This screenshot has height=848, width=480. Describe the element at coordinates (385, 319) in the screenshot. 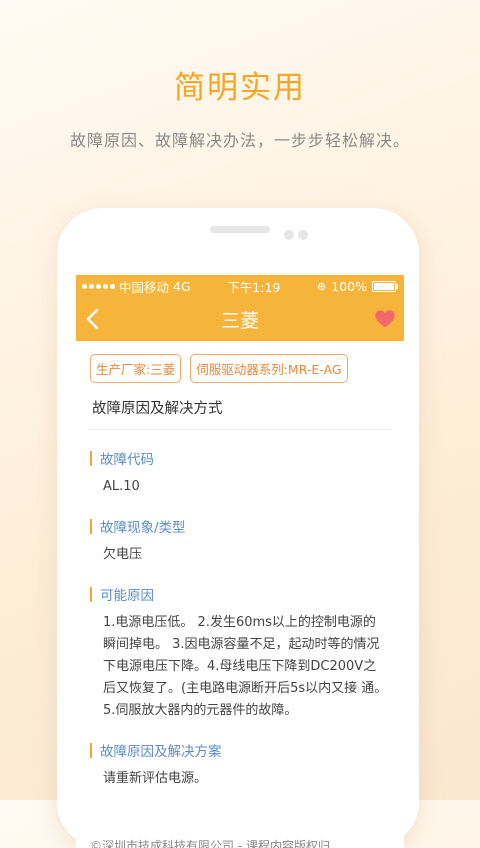

I see `favorite-heart-icon` at that location.